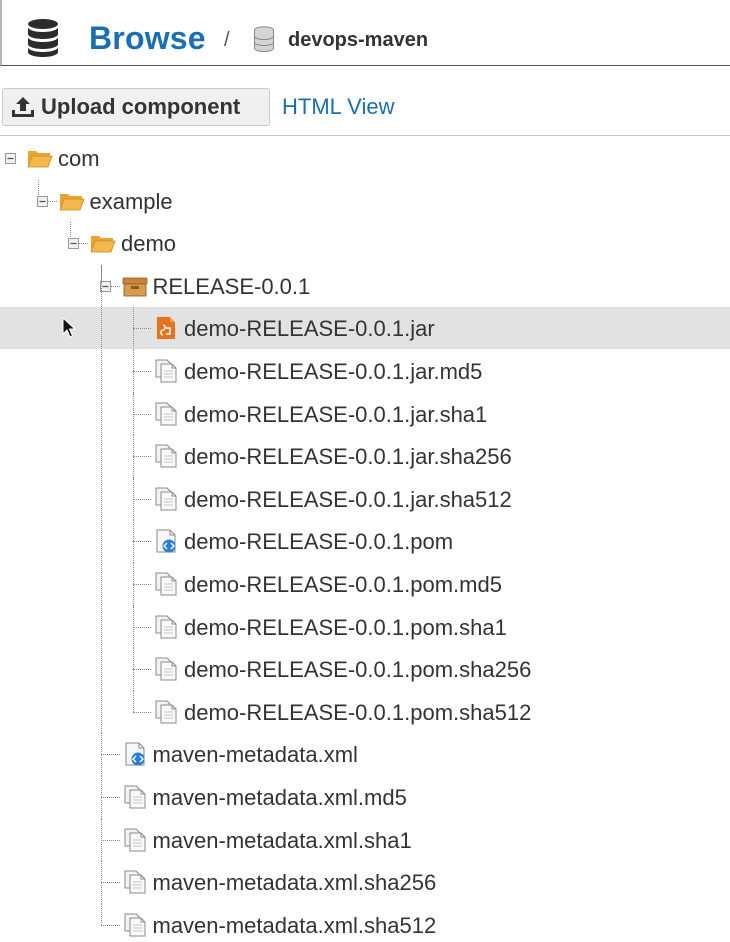 The width and height of the screenshot is (730, 942). I want to click on tree-file-label: demo-RELEASE-0.0.1.pom.sha256, so click(358, 670).